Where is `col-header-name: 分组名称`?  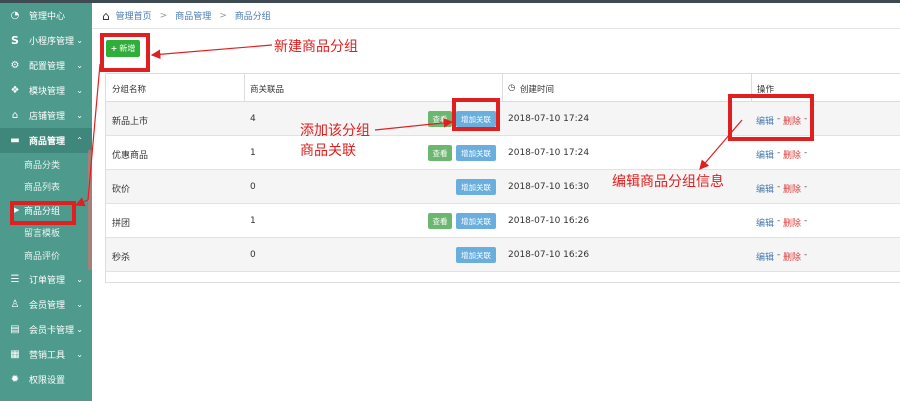
col-header-name: 分组名称 is located at coordinates (129, 90).